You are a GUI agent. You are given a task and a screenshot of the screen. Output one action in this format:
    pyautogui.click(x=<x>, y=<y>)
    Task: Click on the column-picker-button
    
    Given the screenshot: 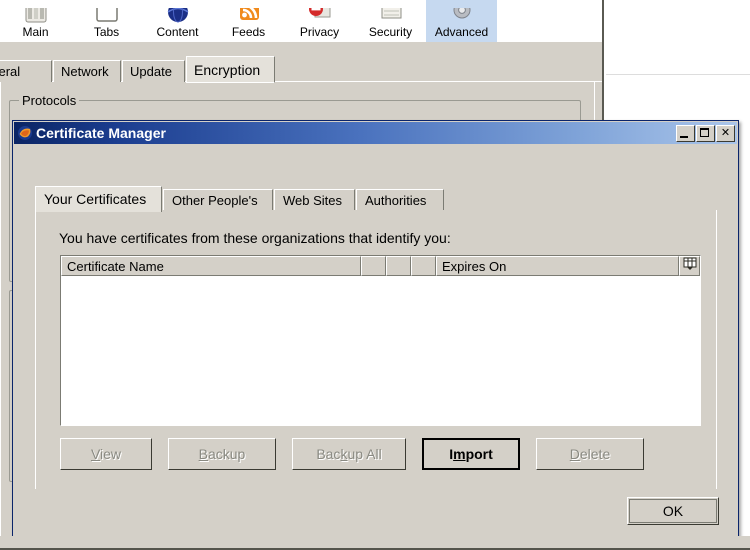 What is the action you would take?
    pyautogui.click(x=689, y=266)
    